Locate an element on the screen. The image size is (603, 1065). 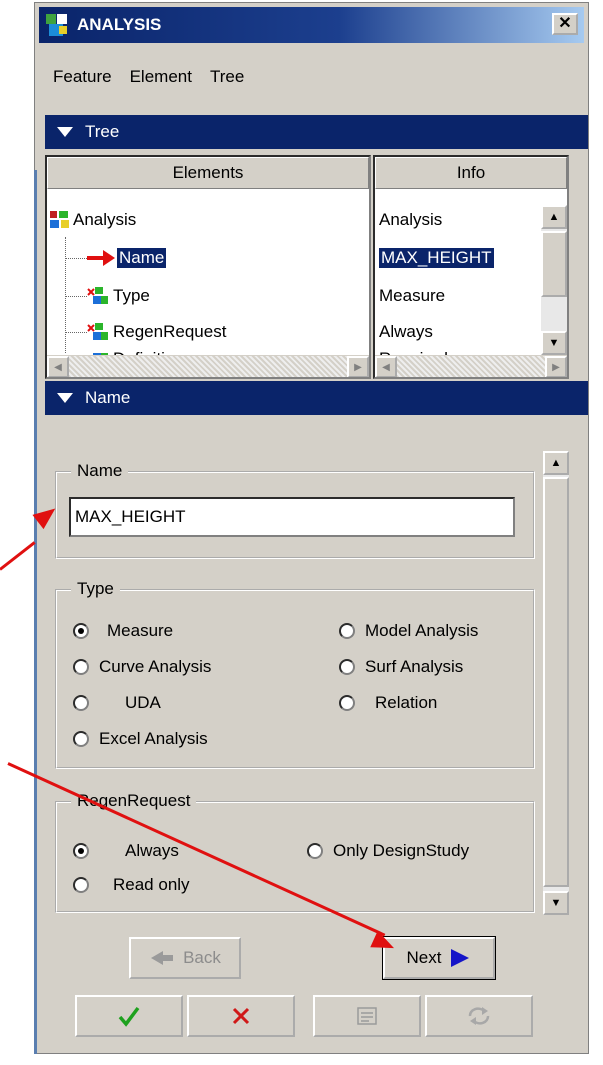
info-cell: Measure is located at coordinates (412, 296).